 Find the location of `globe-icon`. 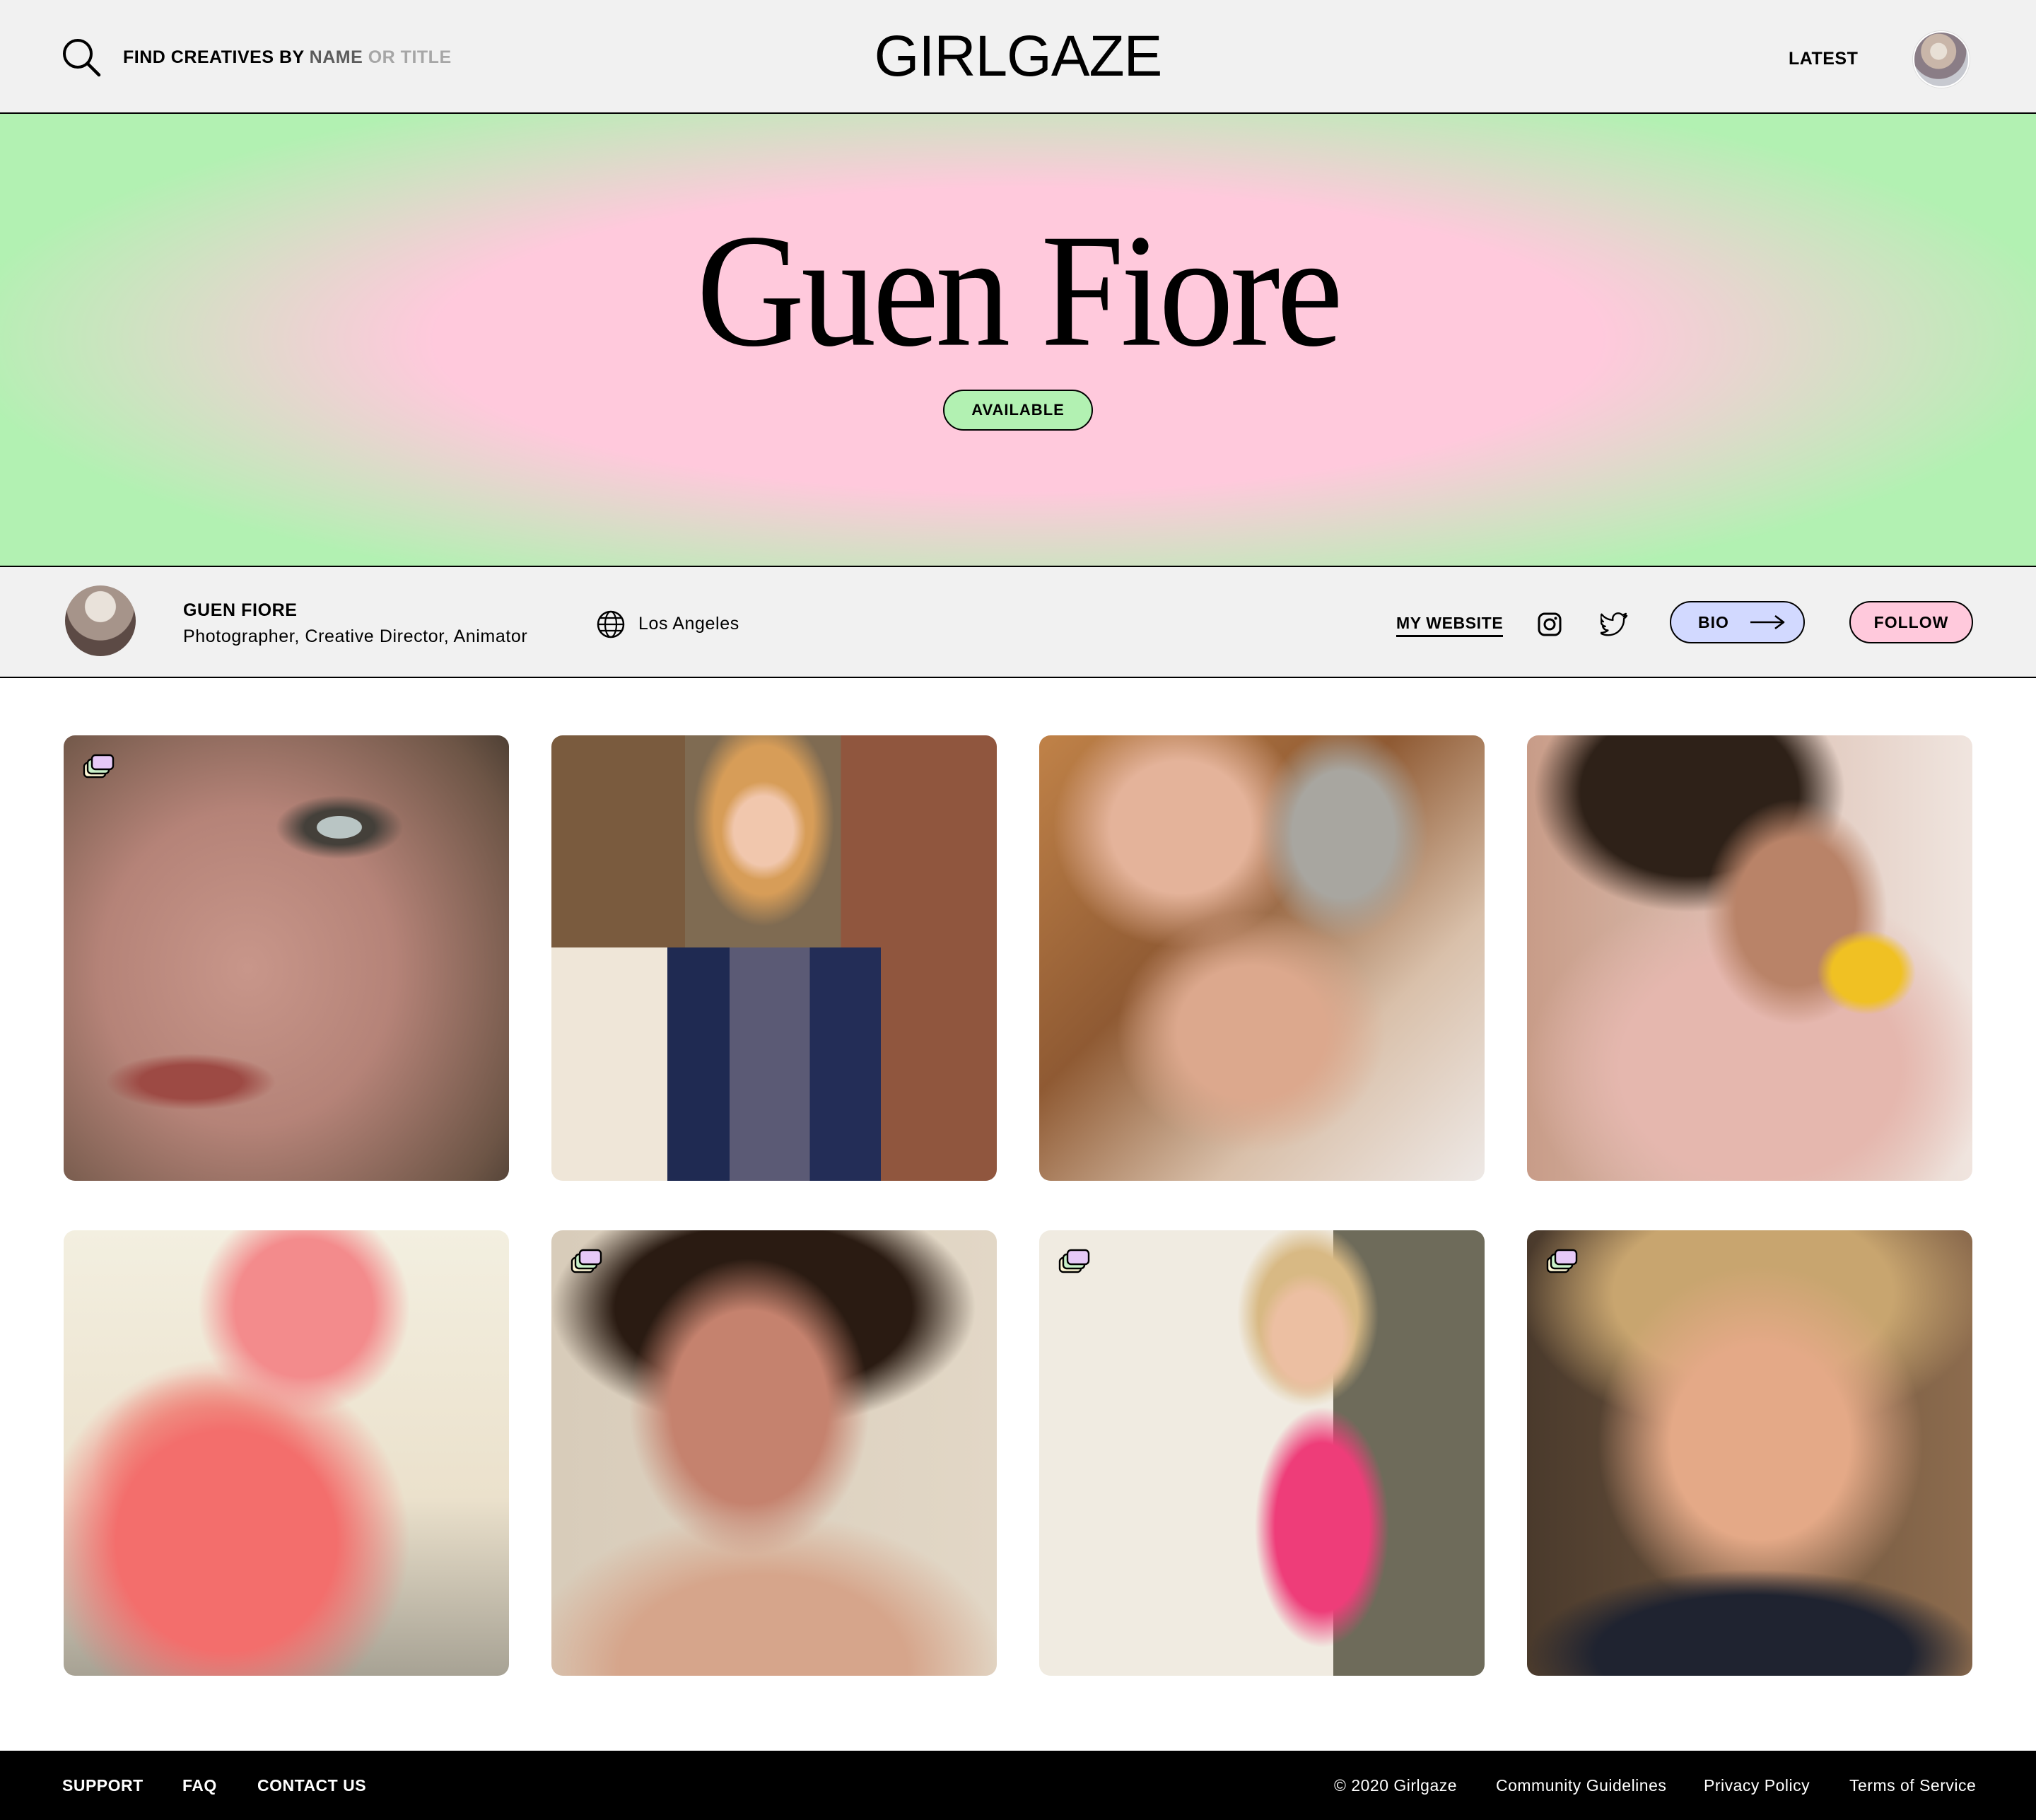

globe-icon is located at coordinates (611, 624).